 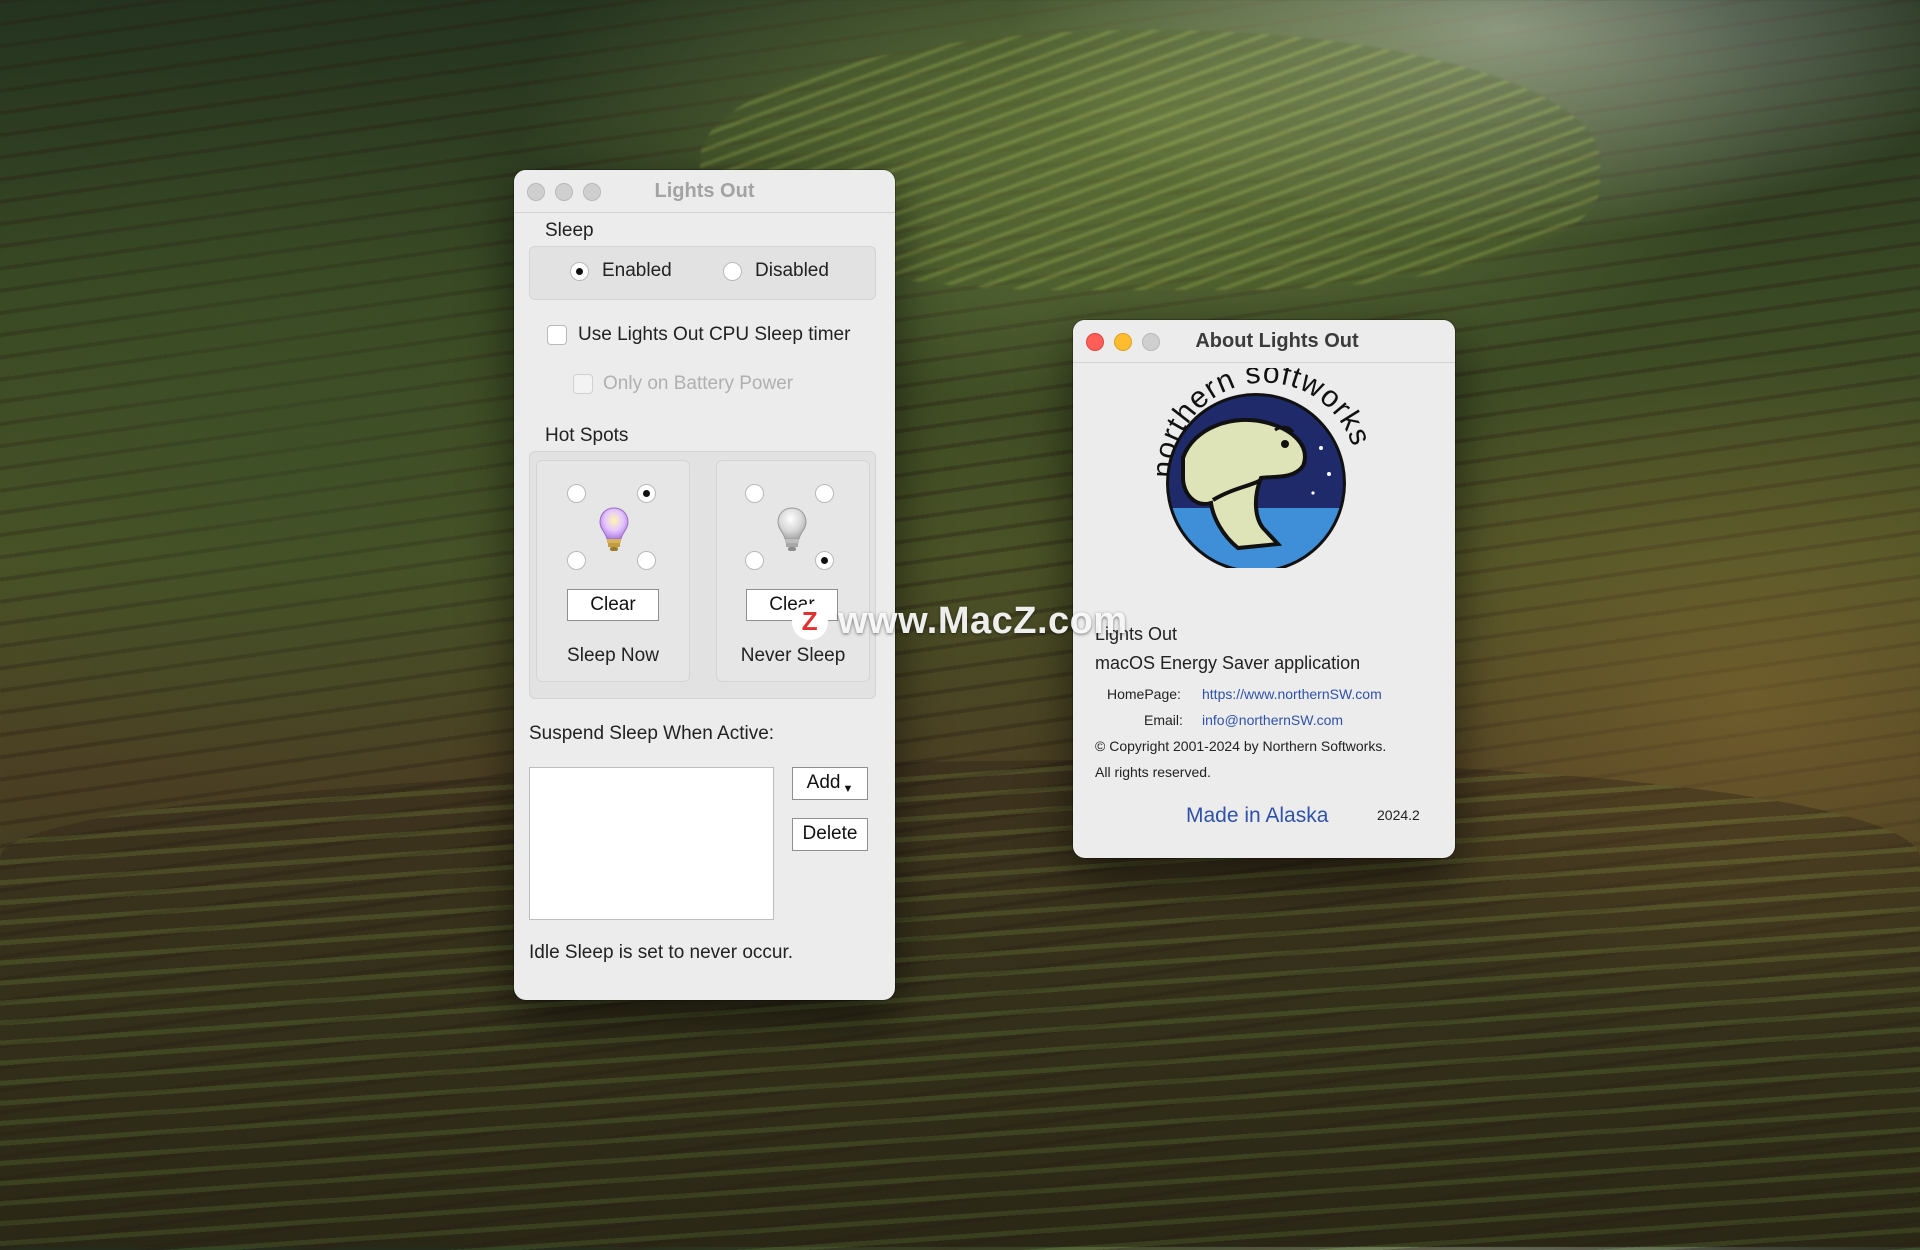 I want to click on hot-spots-box: Clear Sleep Now Clear Never Sleep, so click(x=702, y=575).